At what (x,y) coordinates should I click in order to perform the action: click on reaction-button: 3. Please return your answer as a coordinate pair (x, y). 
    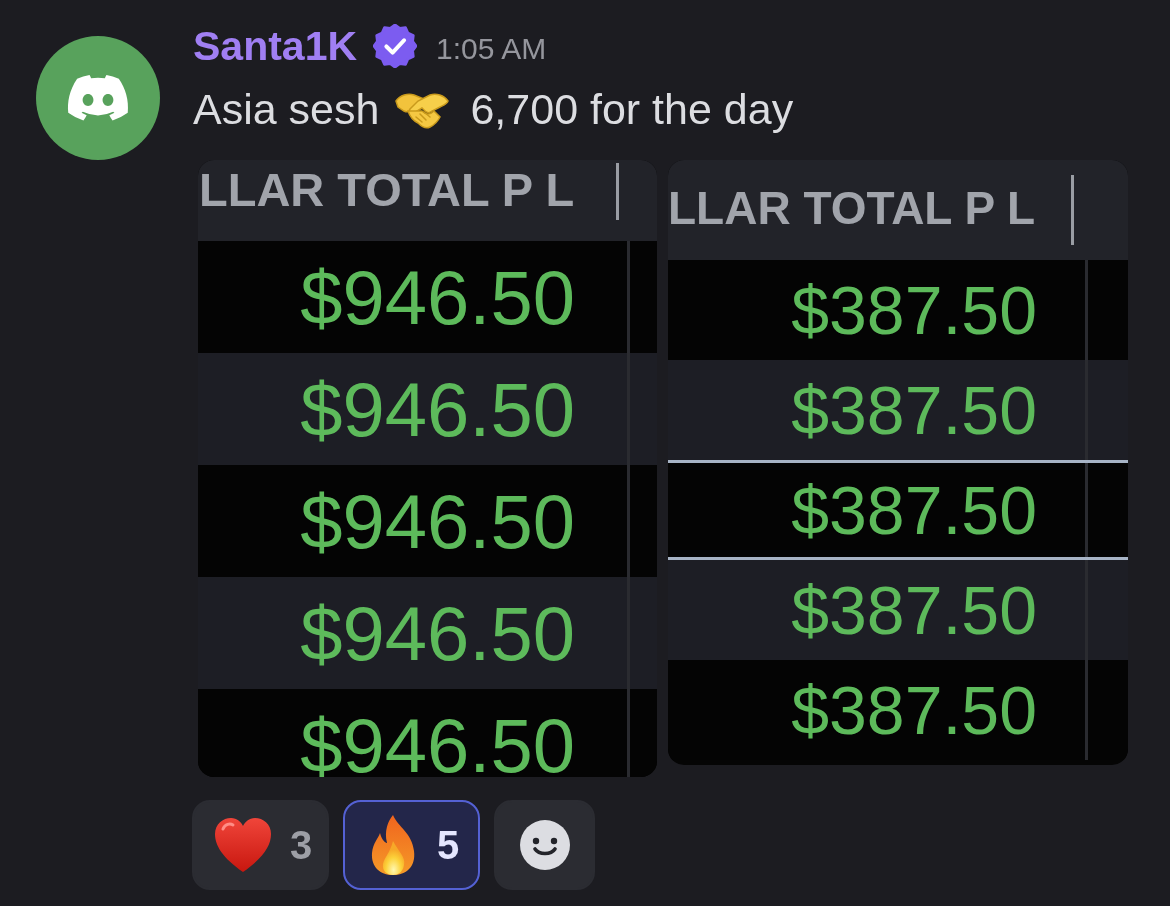
    Looking at the image, I should click on (260, 845).